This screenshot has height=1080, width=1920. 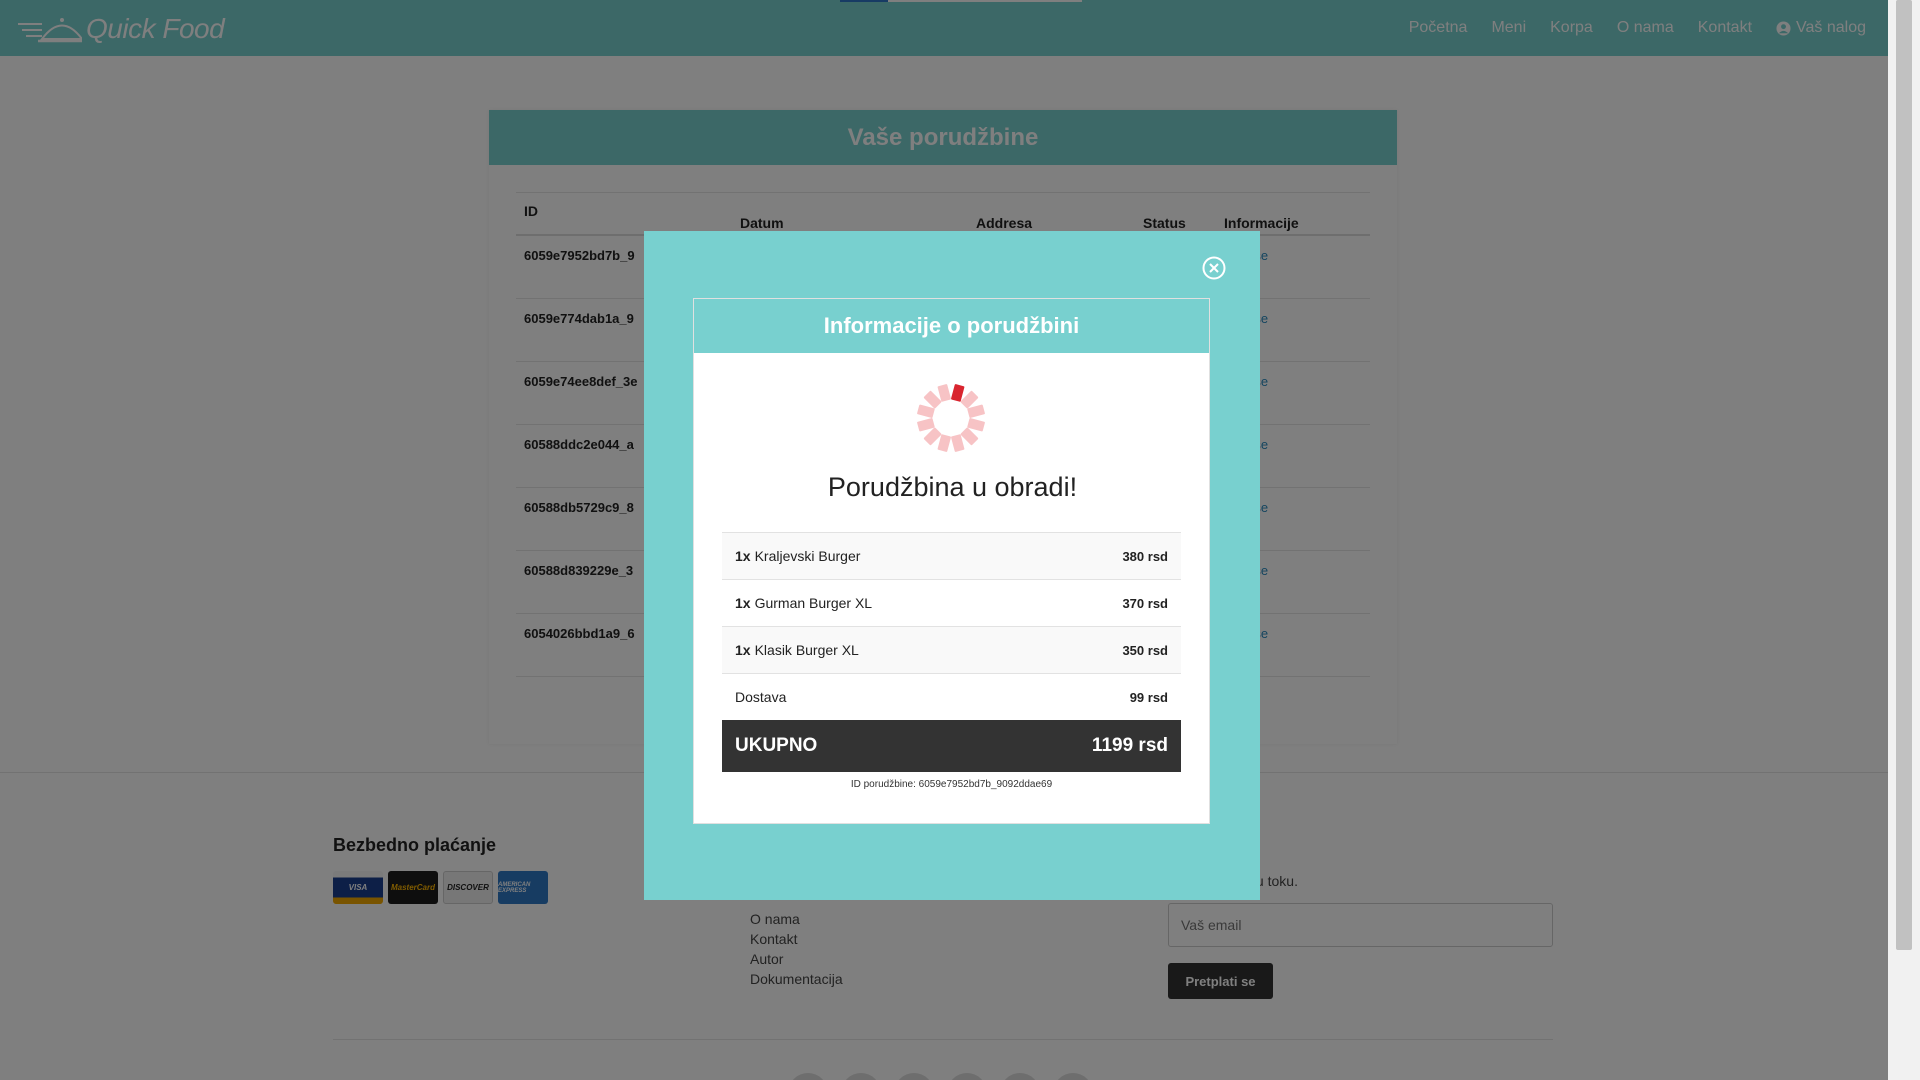 What do you see at coordinates (952, 487) in the screenshot?
I see `order-status-text: Porudžbina u obradi!` at bounding box center [952, 487].